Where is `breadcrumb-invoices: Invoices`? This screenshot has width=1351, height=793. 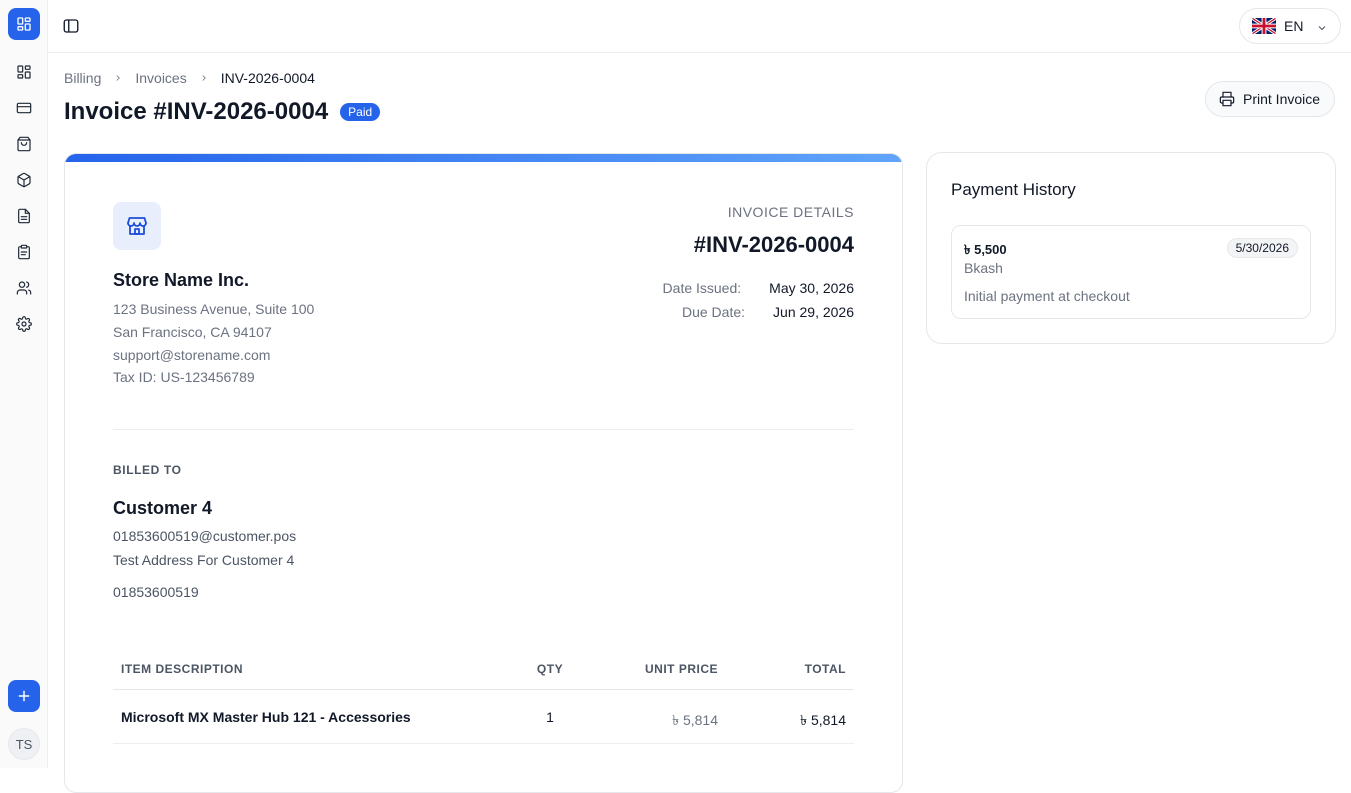 breadcrumb-invoices: Invoices is located at coordinates (160, 78).